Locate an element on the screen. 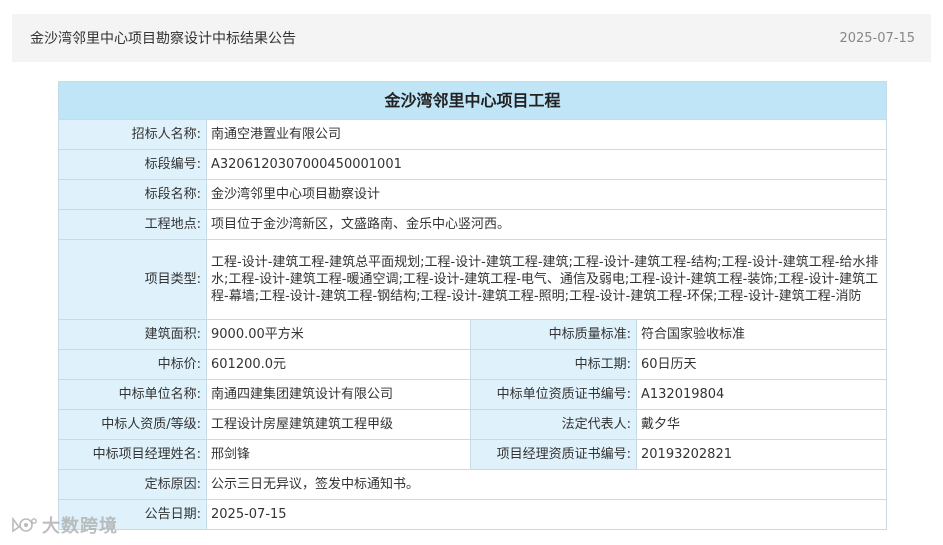  winner-value: 南通四建集团建筑设计有限公司 is located at coordinates (338, 394).